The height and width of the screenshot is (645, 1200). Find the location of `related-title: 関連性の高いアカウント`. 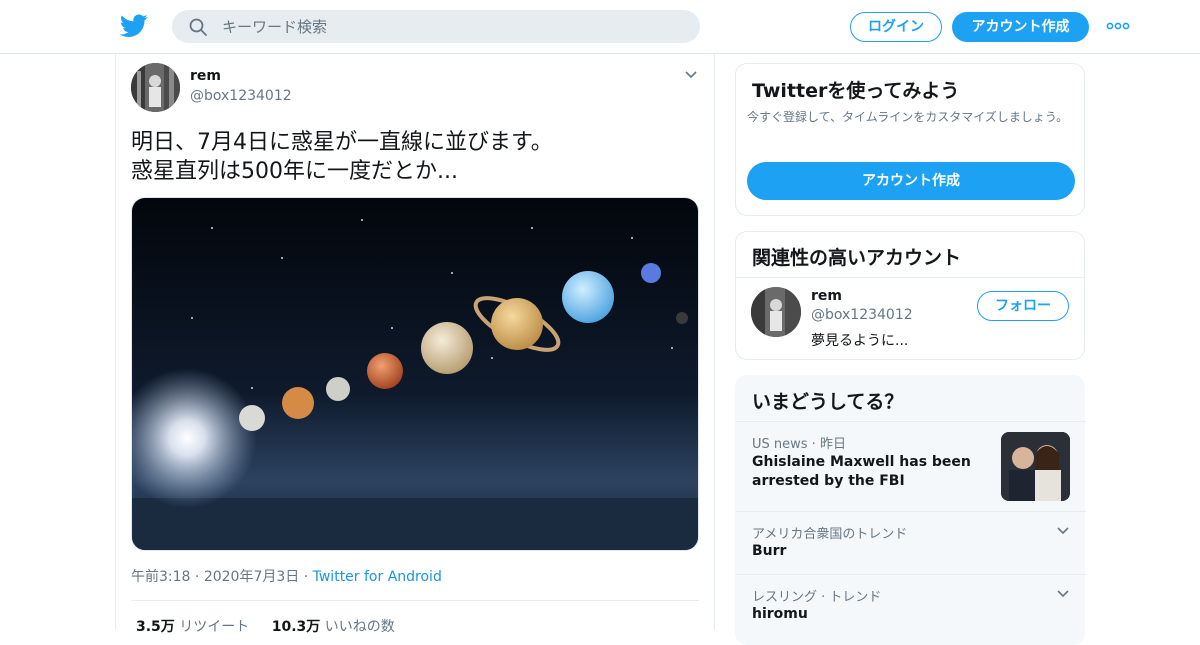

related-title: 関連性の高いアカウント is located at coordinates (857, 258).